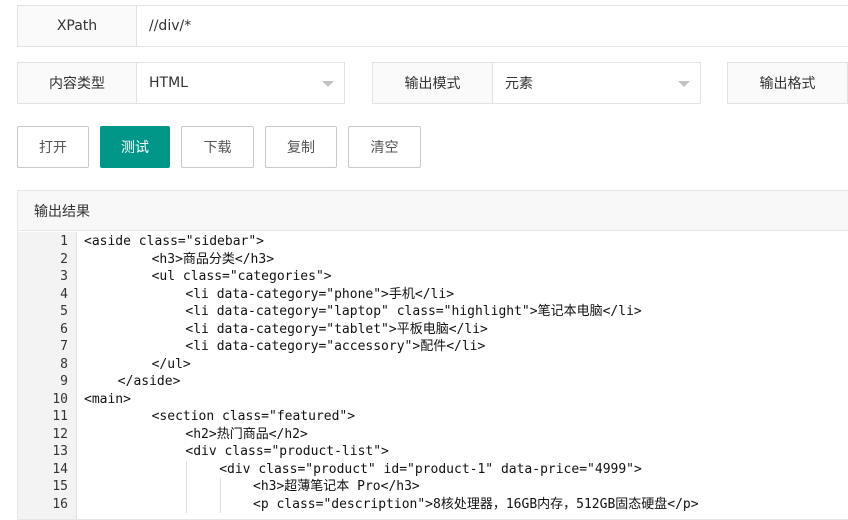 The width and height of the screenshot is (848, 520). Describe the element at coordinates (135, 147) in the screenshot. I see `test-button: 测试` at that location.